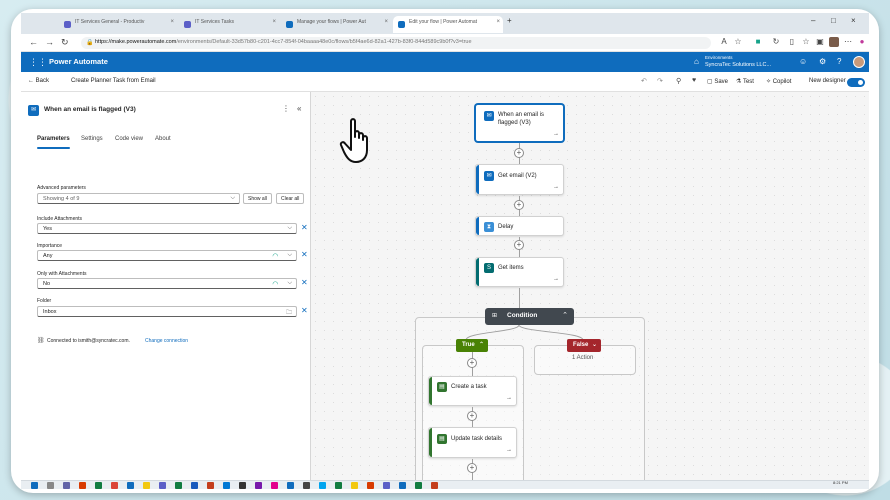 This screenshot has width=890, height=500. Describe the element at coordinates (210, 485) in the screenshot. I see `powerpoint-icon` at that location.